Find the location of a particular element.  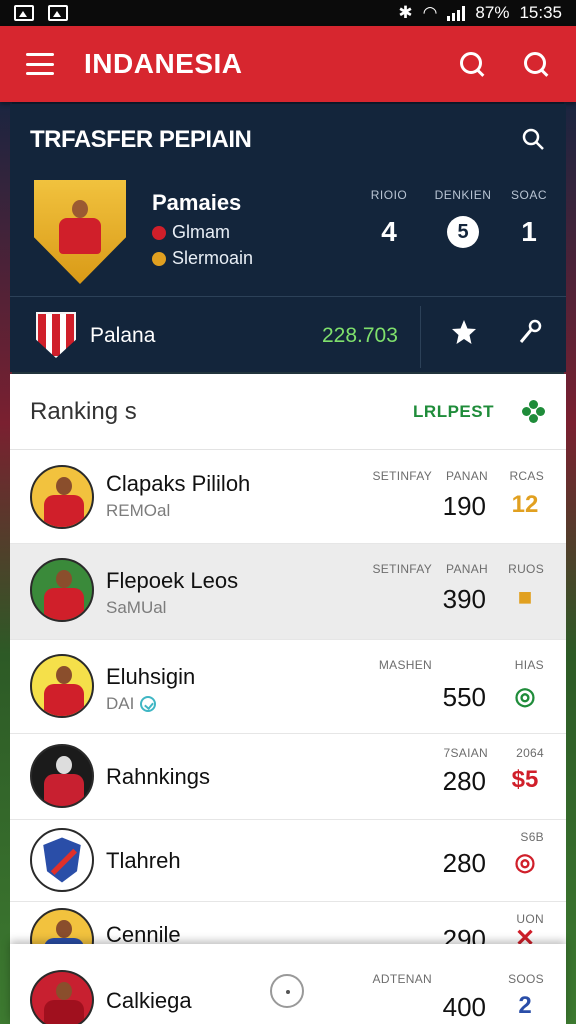

refresh-icon is located at coordinates (534, 411).